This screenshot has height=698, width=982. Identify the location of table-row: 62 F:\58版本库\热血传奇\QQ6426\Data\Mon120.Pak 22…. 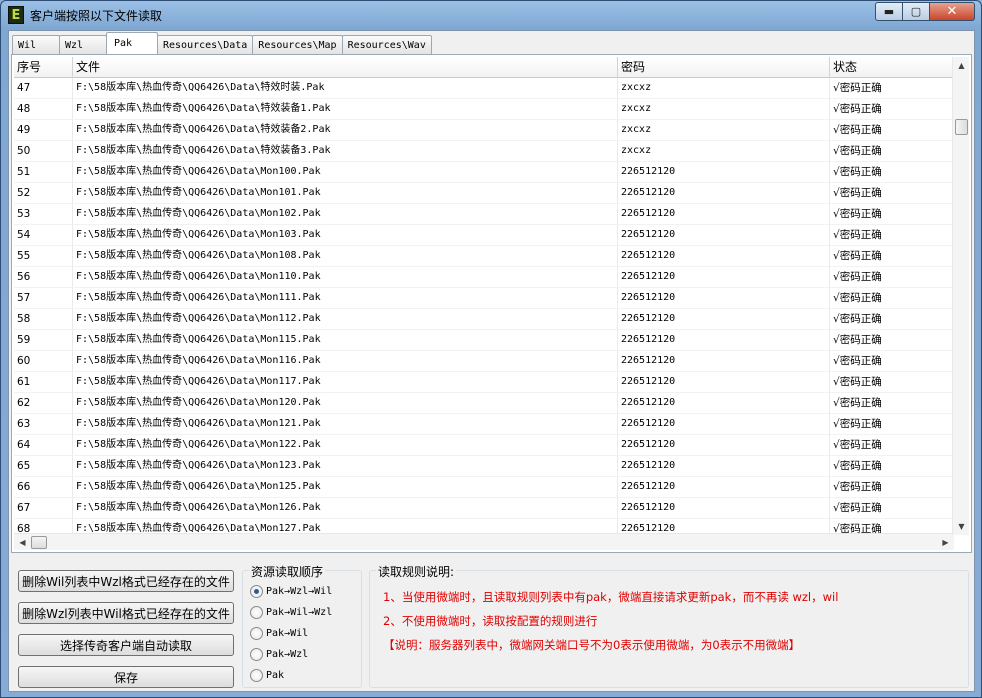
(484, 403).